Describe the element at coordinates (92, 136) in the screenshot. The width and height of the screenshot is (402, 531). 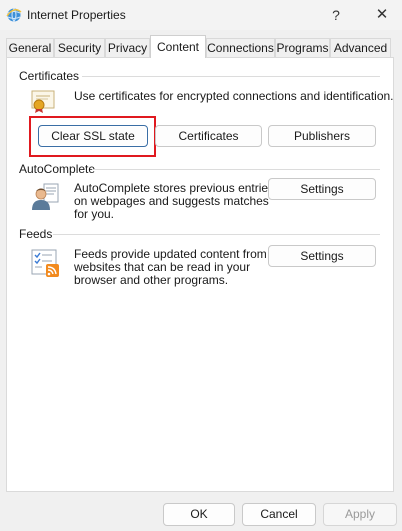
I see `annotation-highlight-box` at that location.